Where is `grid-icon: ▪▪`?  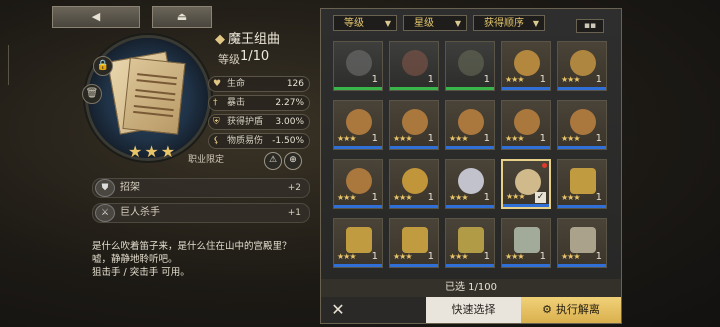
grid-icon: ▪▪ is located at coordinates (590, 26).